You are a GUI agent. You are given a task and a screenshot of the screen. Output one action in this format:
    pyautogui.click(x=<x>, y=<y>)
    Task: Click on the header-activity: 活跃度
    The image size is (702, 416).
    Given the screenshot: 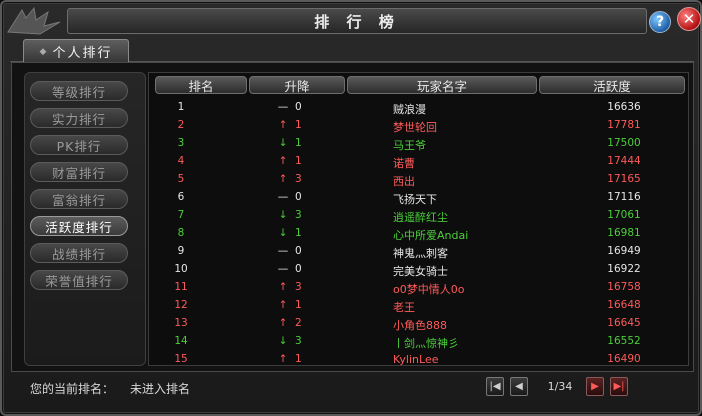 What is the action you would take?
    pyautogui.click(x=612, y=85)
    